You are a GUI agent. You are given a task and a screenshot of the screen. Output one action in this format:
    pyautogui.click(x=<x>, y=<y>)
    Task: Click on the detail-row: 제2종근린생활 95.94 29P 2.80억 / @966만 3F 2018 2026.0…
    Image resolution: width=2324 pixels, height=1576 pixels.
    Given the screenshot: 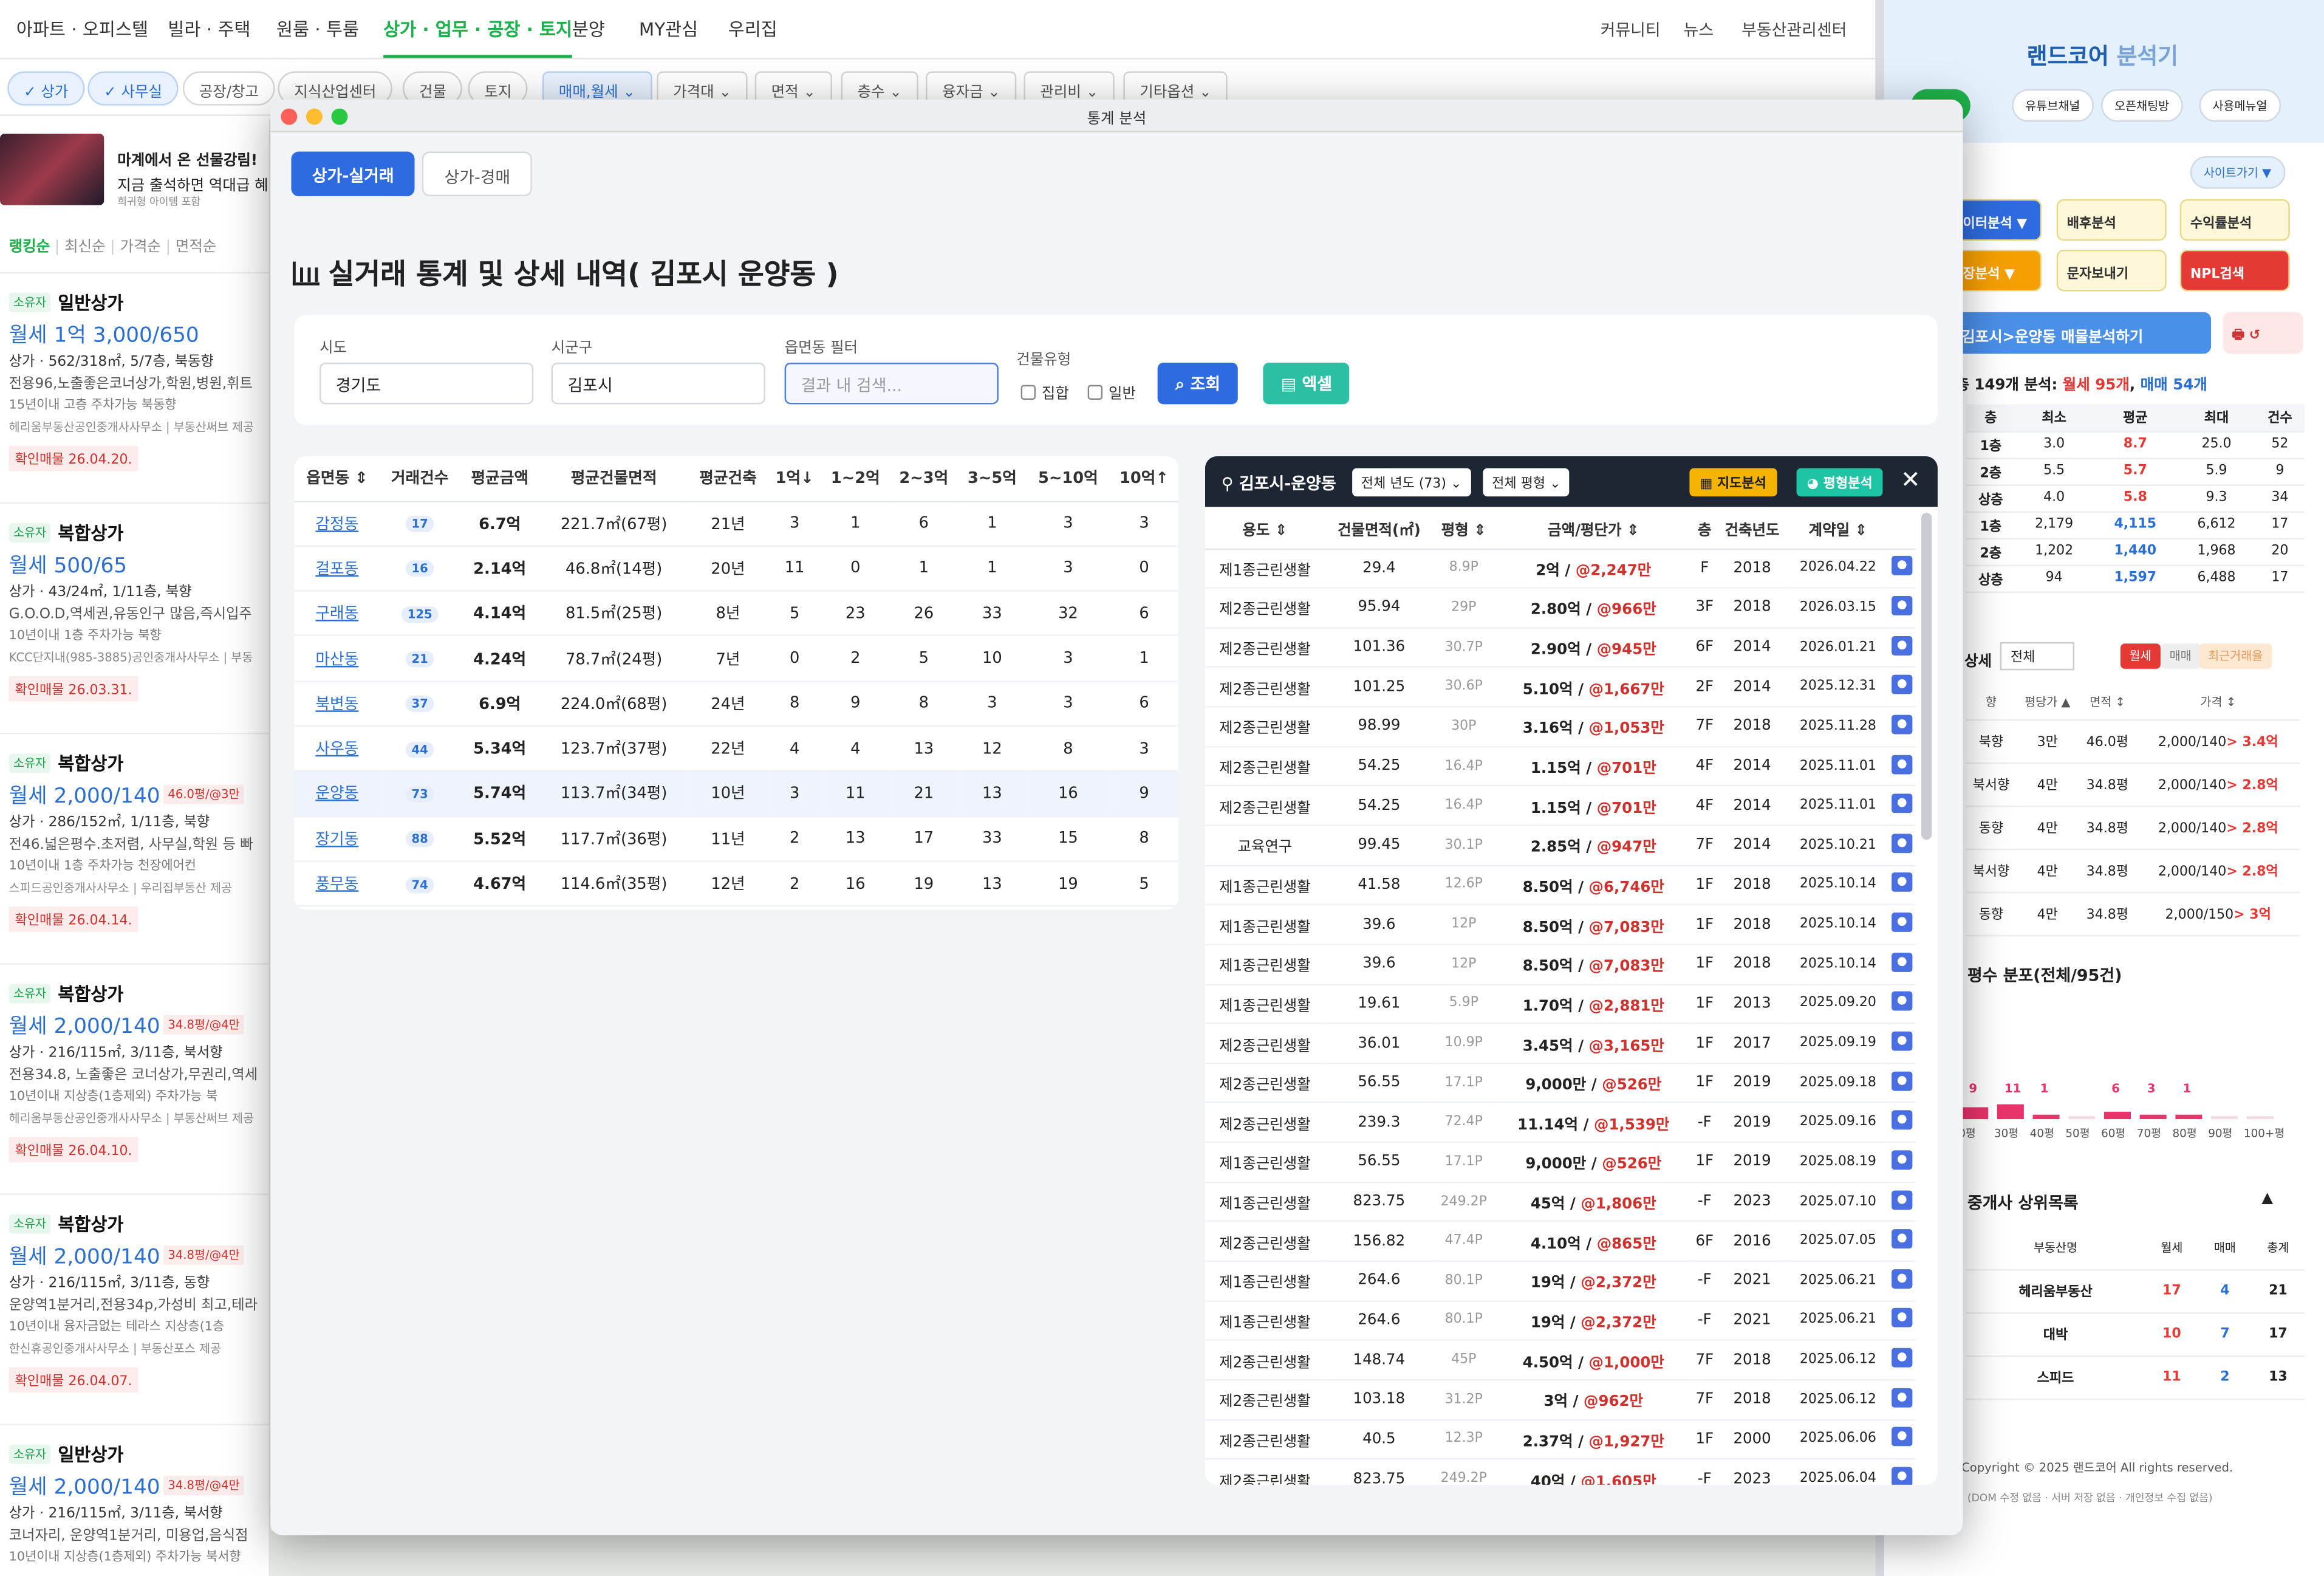 What is the action you would take?
    pyautogui.click(x=1560, y=609)
    